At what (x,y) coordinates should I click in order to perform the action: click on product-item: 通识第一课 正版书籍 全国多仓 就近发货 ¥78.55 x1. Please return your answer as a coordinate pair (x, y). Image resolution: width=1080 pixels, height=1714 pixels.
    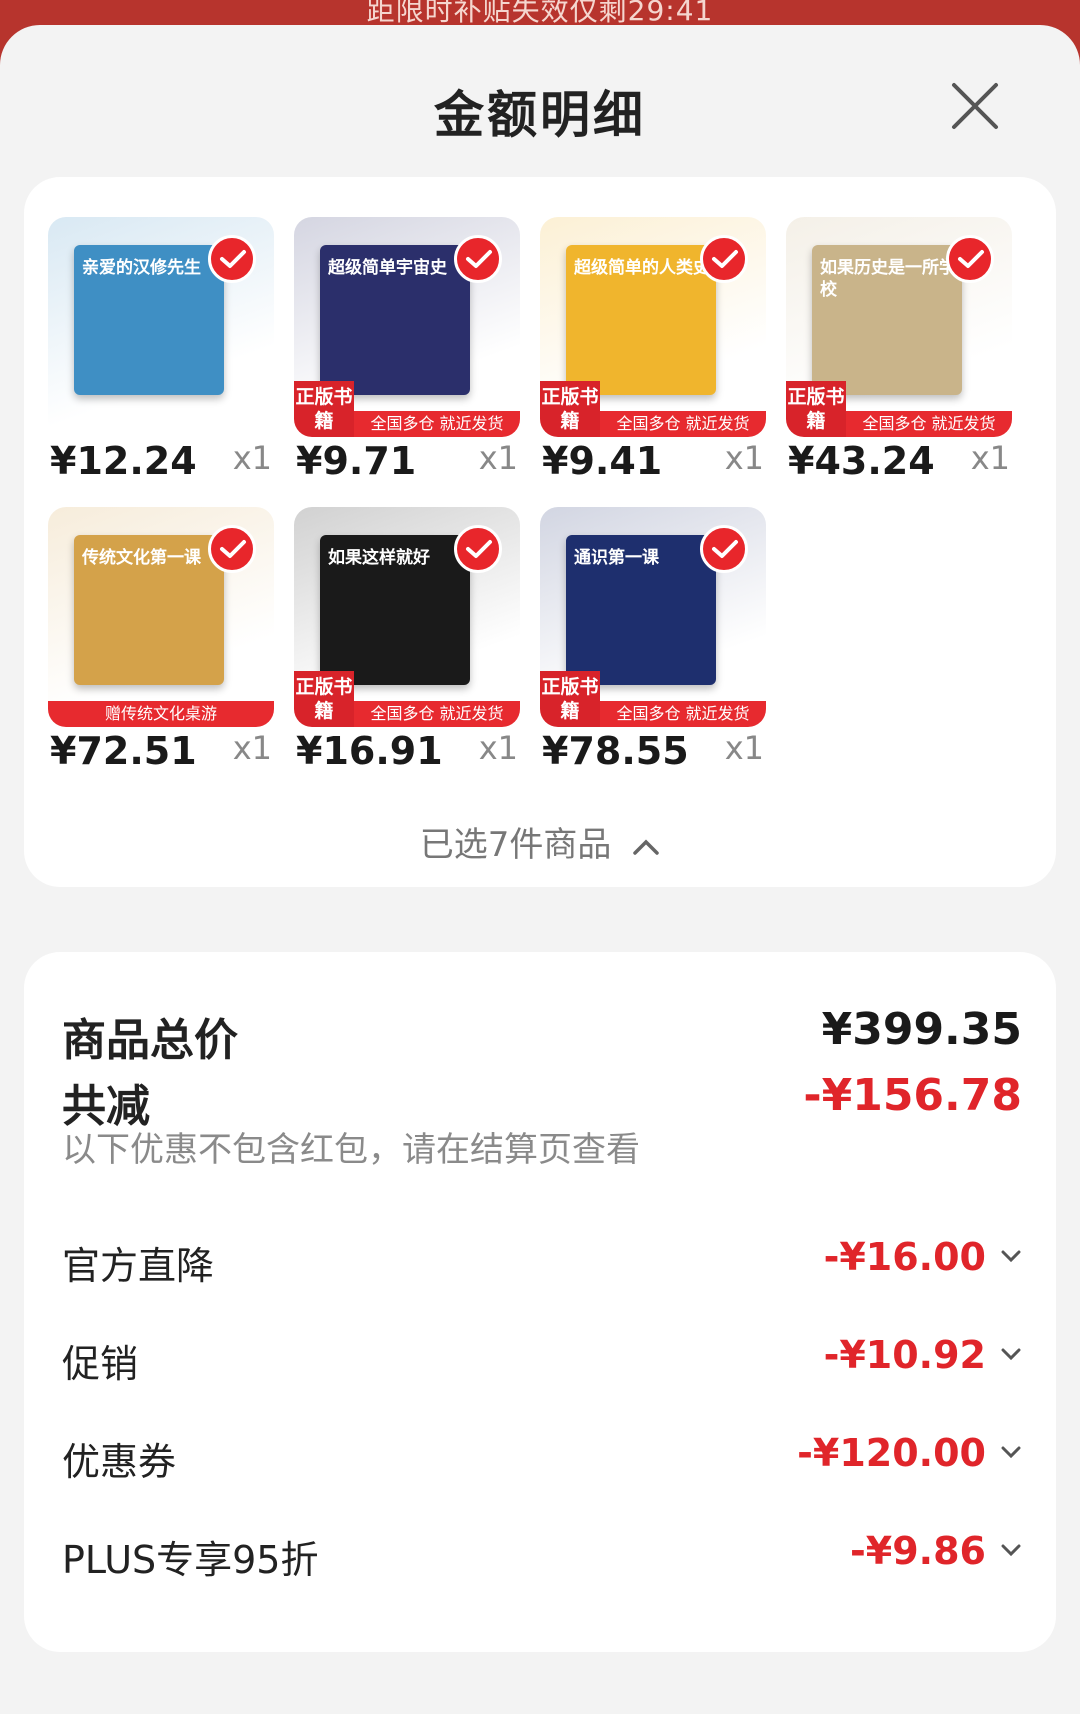
    Looking at the image, I should click on (653, 642).